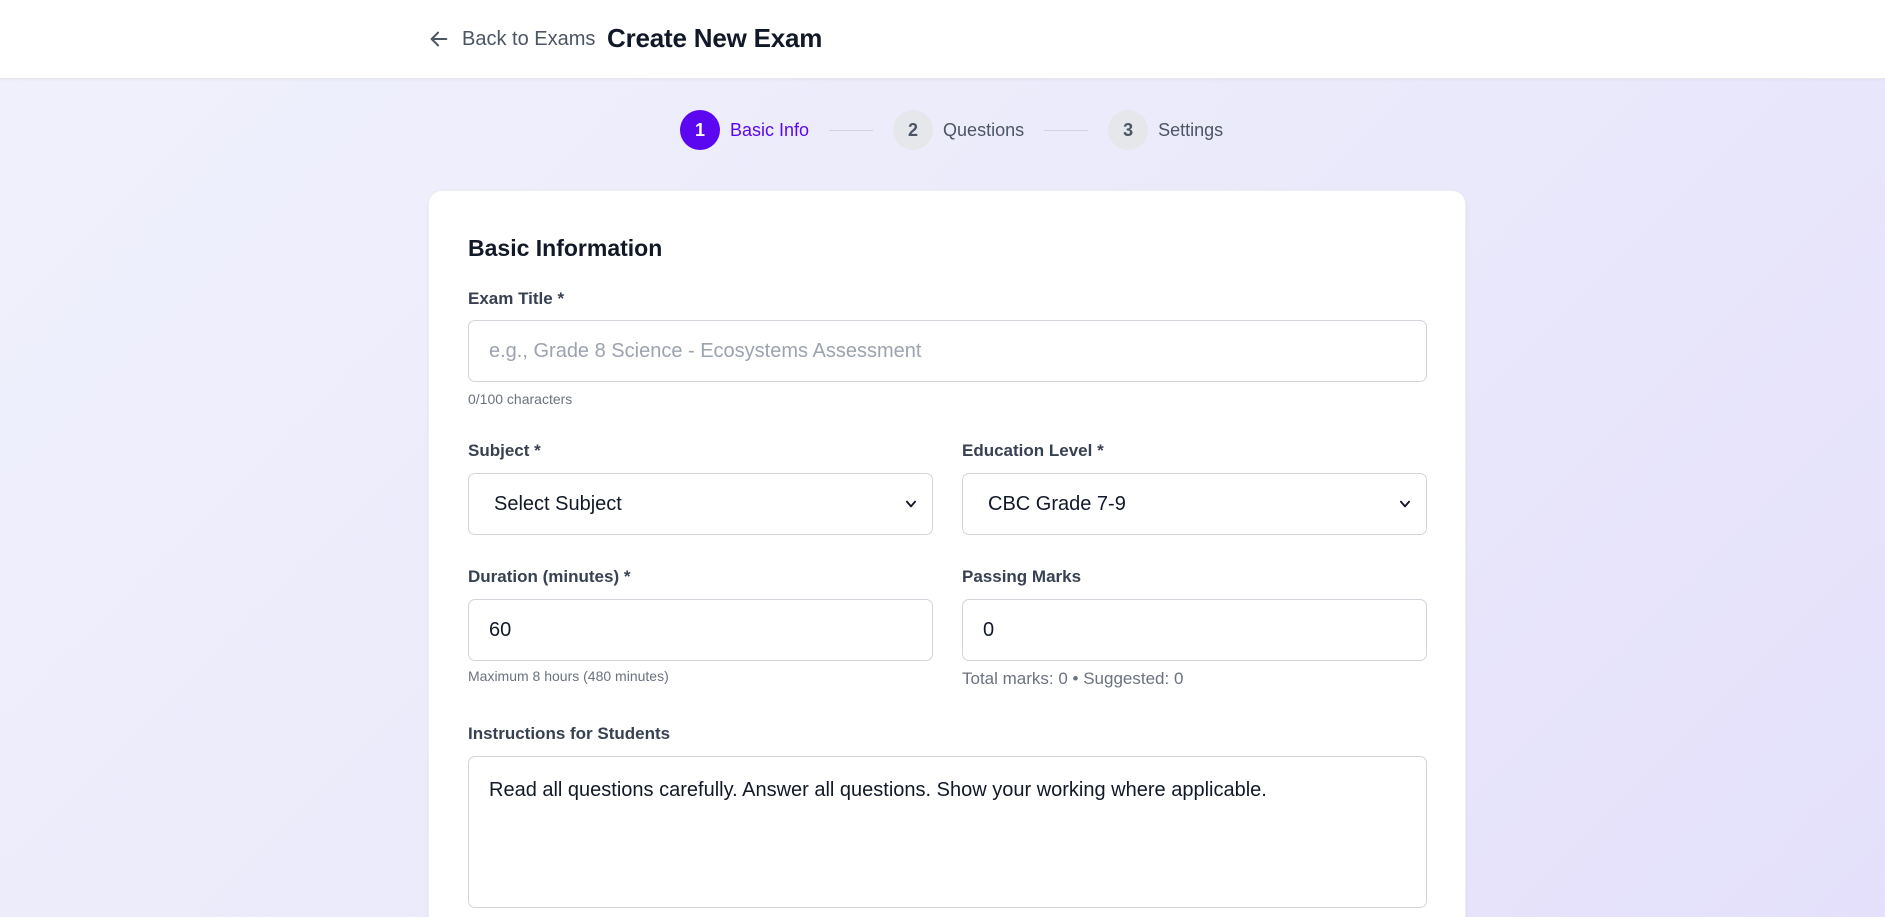  What do you see at coordinates (500, 629) in the screenshot?
I see `duration-value: 60` at bounding box center [500, 629].